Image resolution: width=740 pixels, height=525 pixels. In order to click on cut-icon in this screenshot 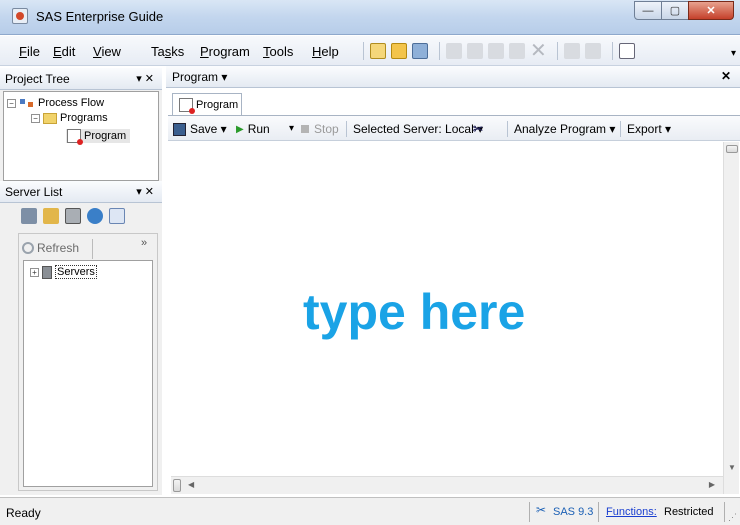, I will do `click(475, 51)`.